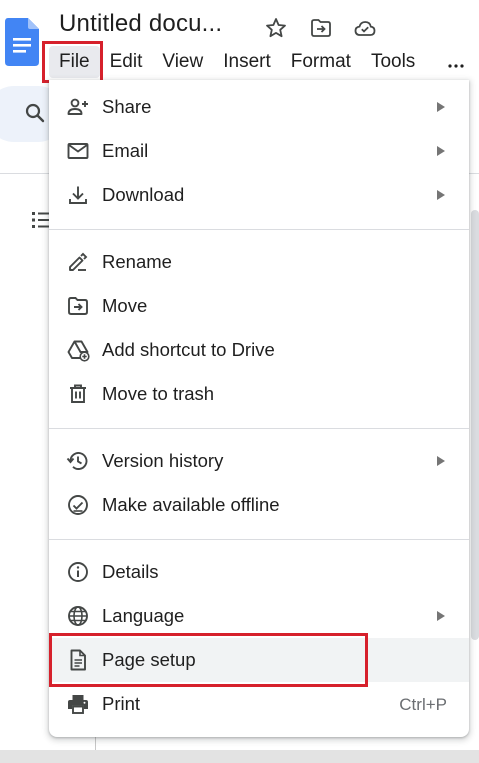 Image resolution: width=479 pixels, height=763 pixels. I want to click on trash-icon, so click(78, 393).